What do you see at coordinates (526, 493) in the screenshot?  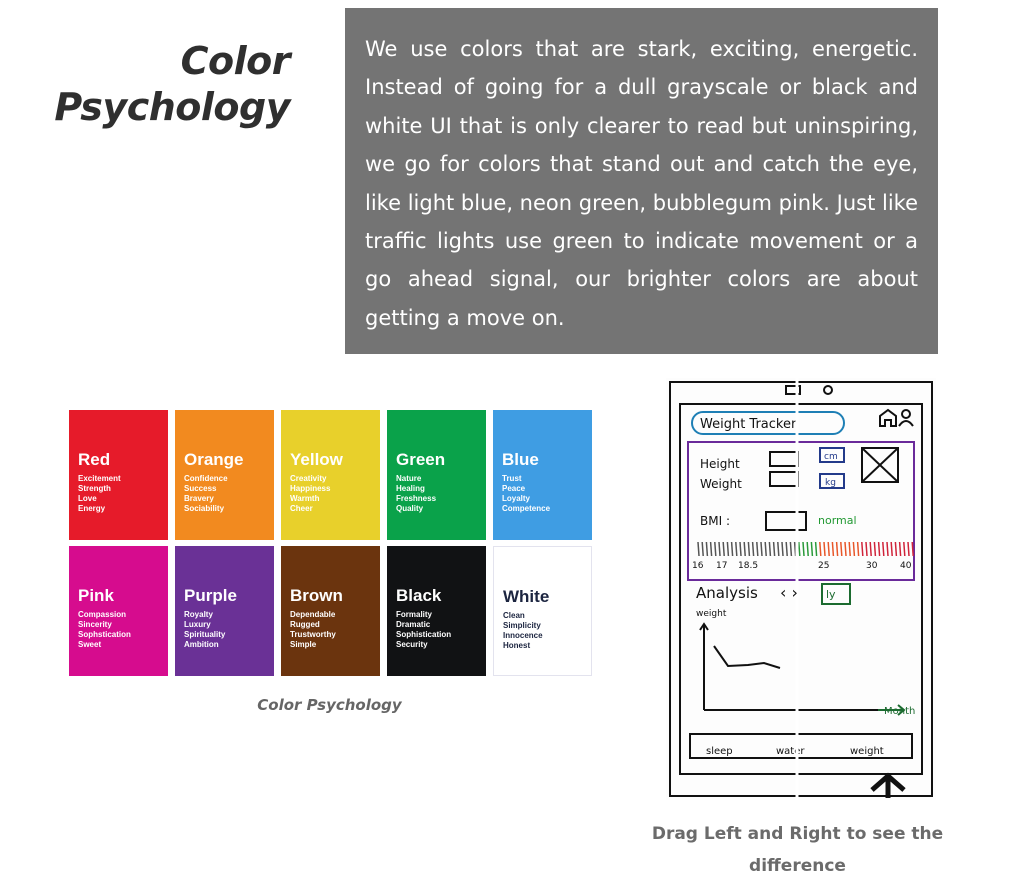 I see `swatch-traits: Trust Peace Loyalty Competence` at bounding box center [526, 493].